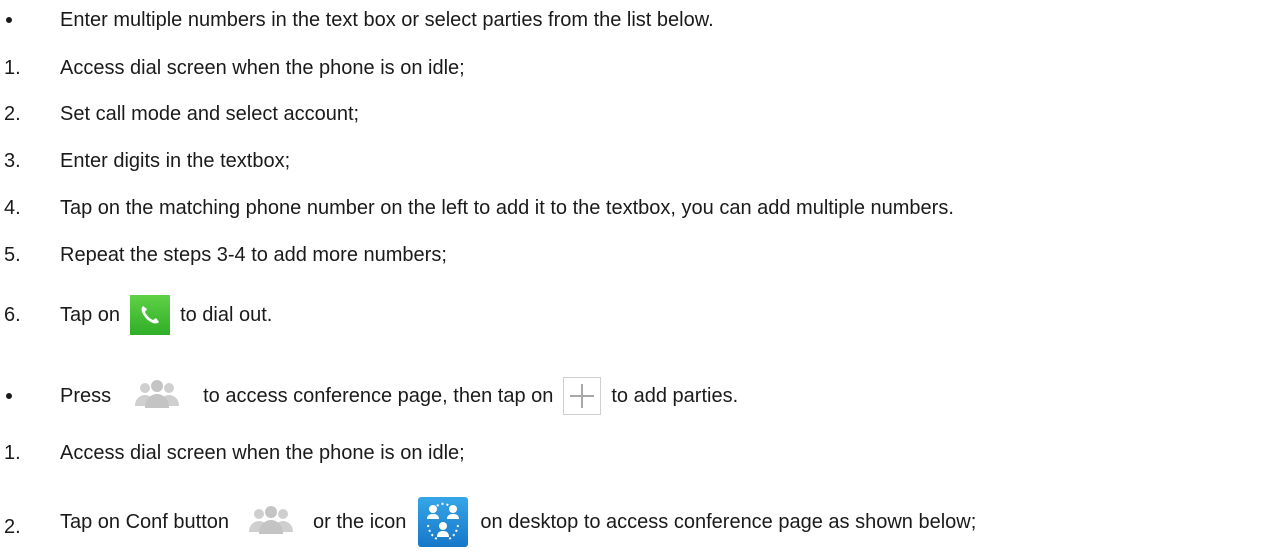 The image size is (1277, 553). What do you see at coordinates (12, 160) in the screenshot?
I see `item-number: 3.` at bounding box center [12, 160].